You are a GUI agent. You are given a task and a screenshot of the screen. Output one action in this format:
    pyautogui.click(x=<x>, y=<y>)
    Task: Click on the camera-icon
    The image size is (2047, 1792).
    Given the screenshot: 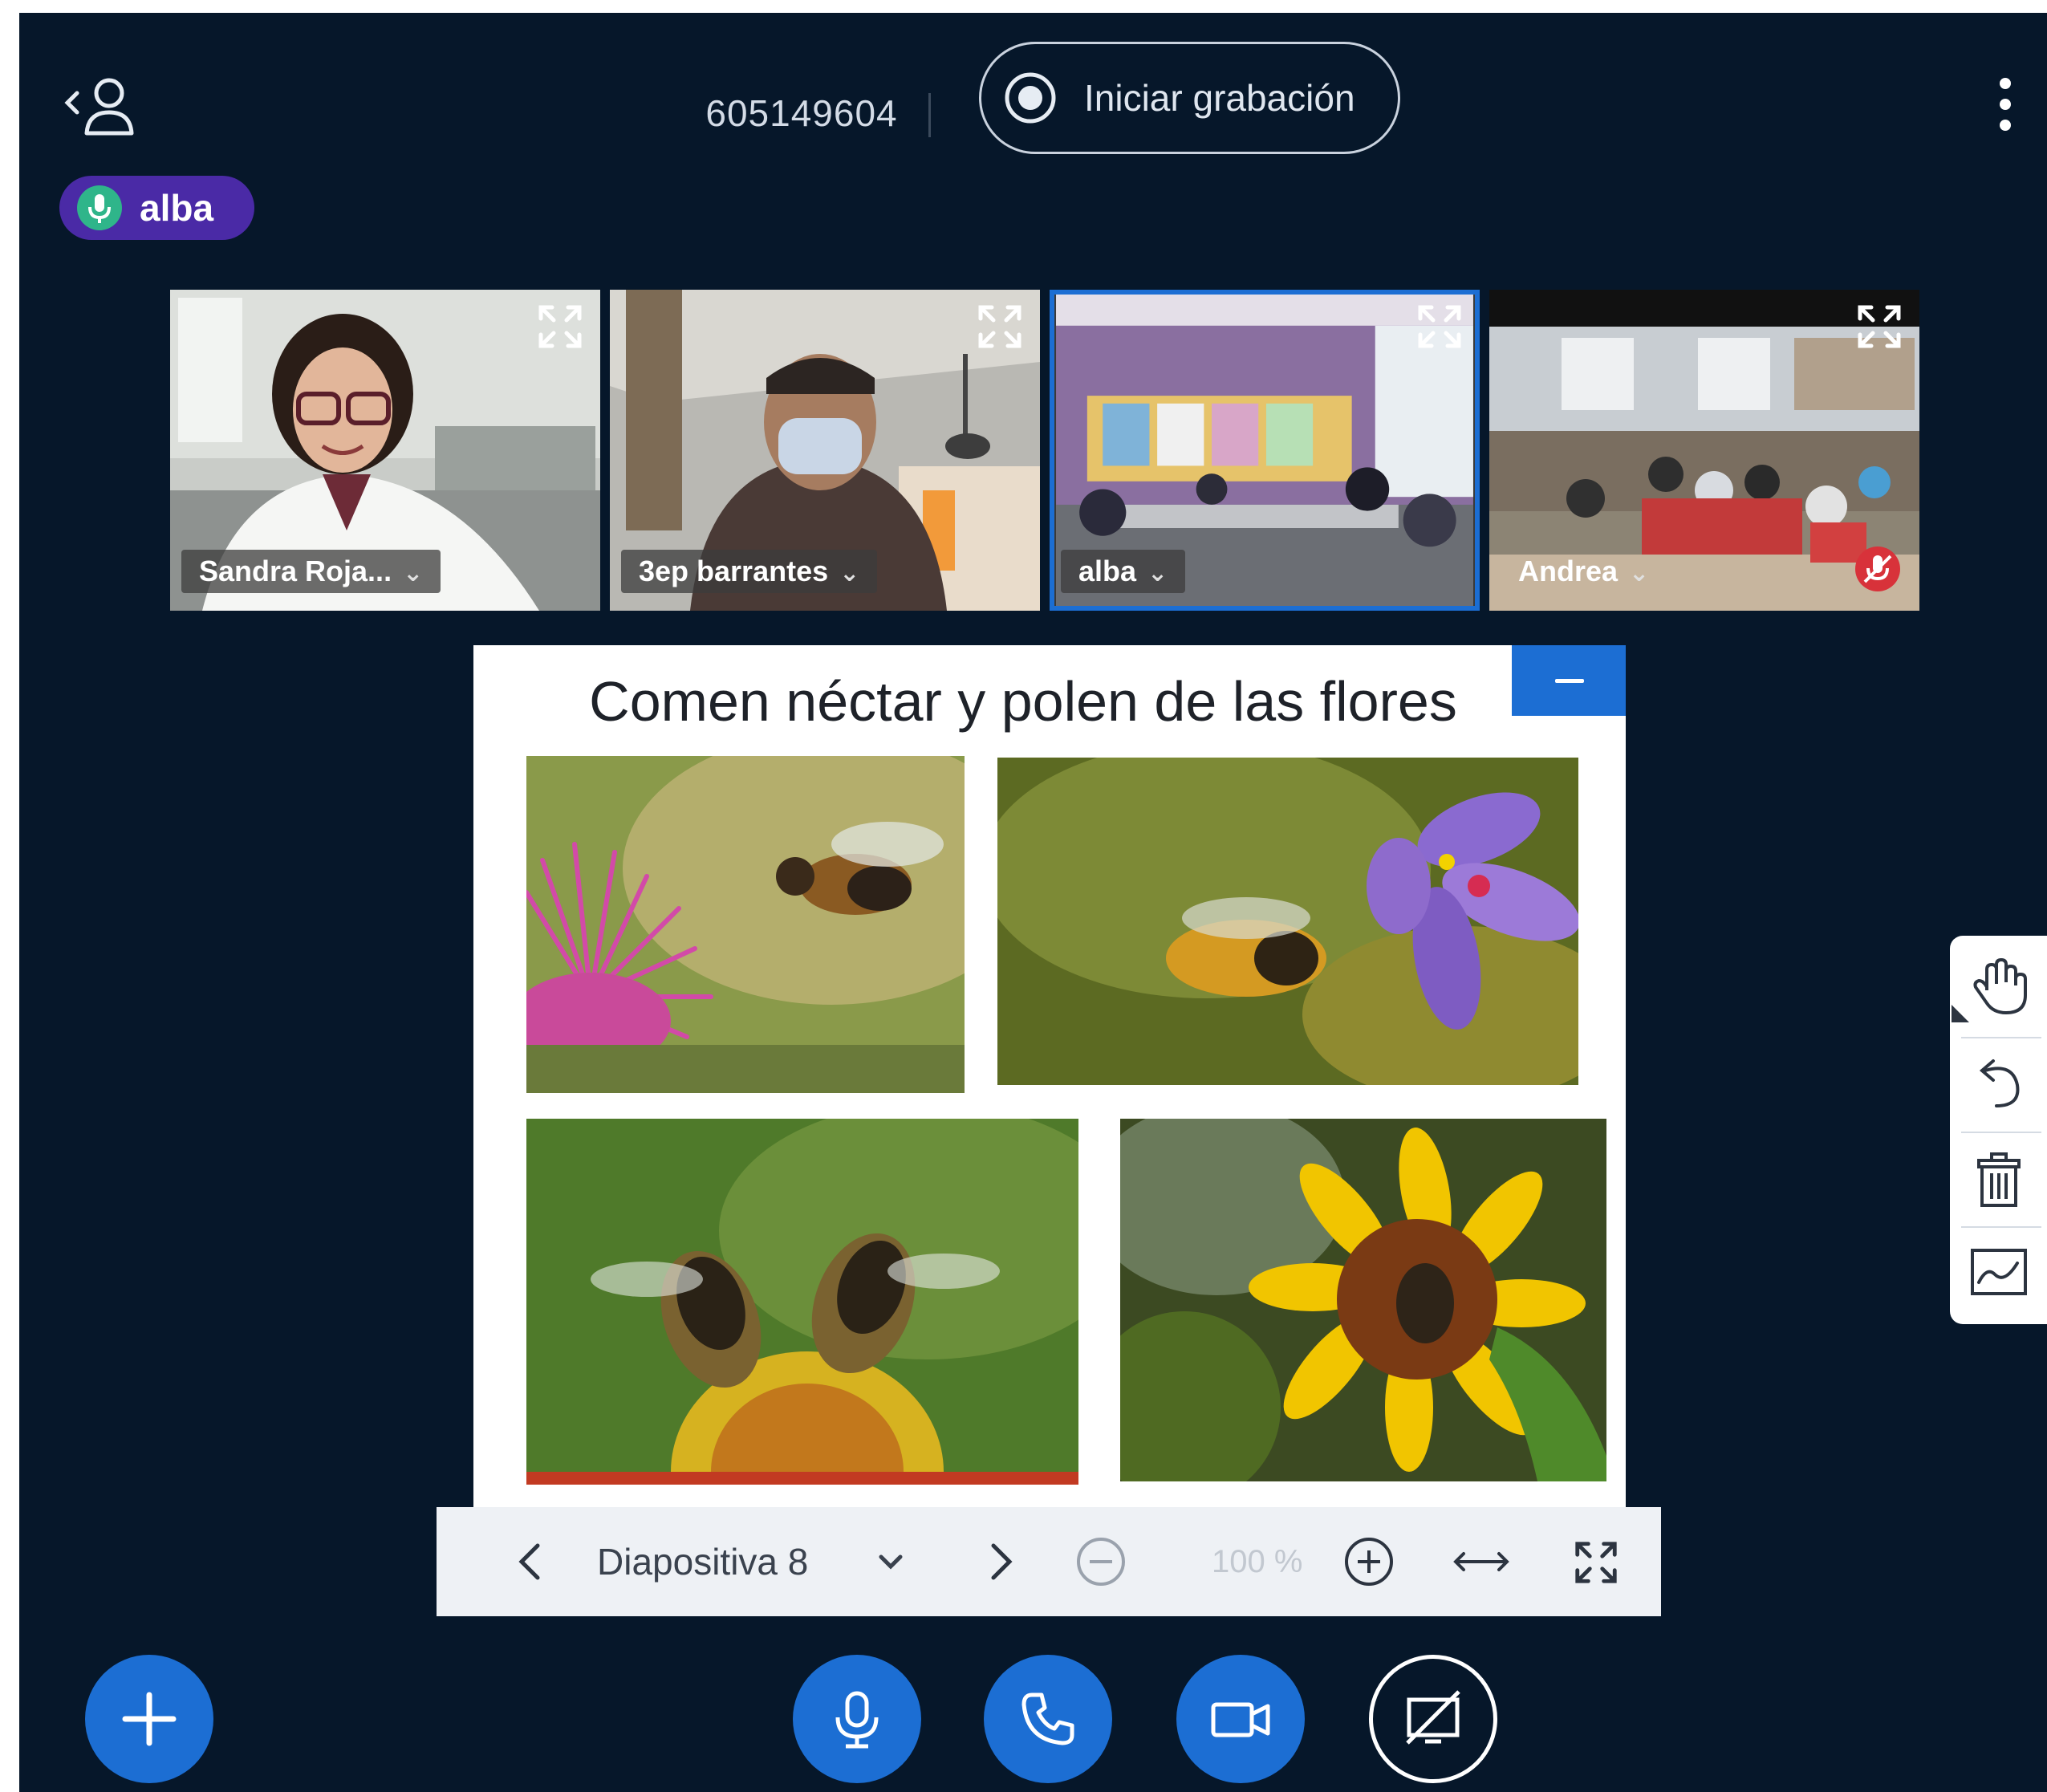 What is the action you would take?
    pyautogui.click(x=1240, y=1719)
    